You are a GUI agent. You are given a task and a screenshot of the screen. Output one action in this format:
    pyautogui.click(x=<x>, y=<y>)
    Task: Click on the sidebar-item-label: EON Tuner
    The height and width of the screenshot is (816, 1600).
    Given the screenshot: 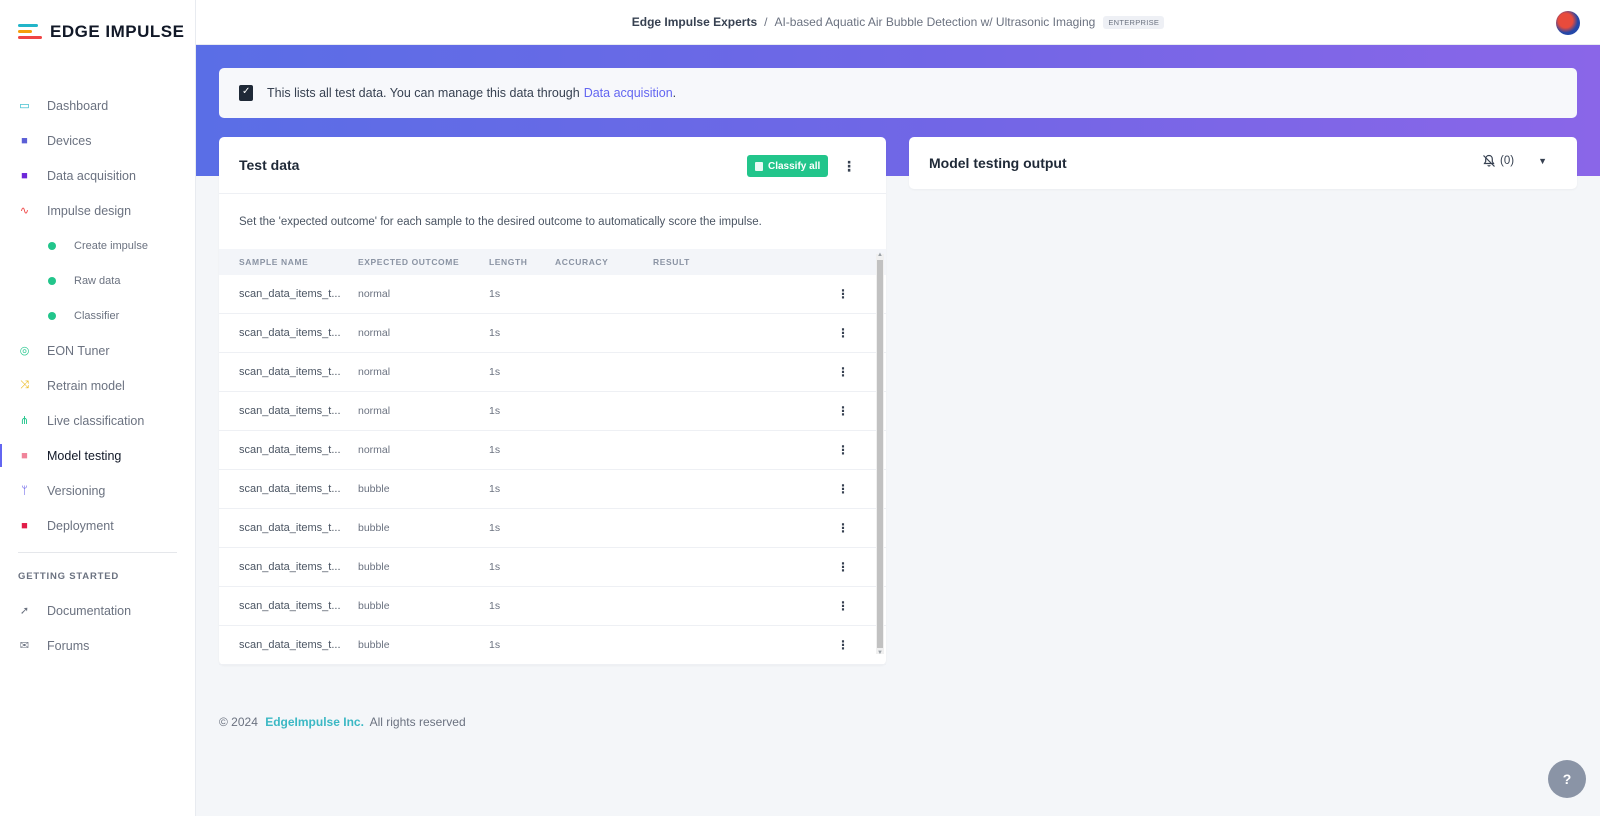 What is the action you would take?
    pyautogui.click(x=78, y=350)
    